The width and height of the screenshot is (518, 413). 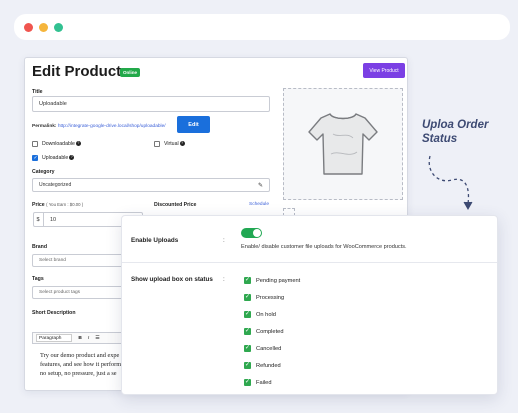 What do you see at coordinates (151, 185) in the screenshot?
I see `category-select: Uncategorized ✎` at bounding box center [151, 185].